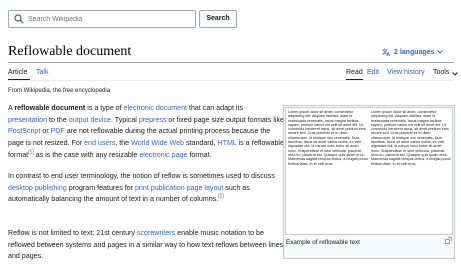 The width and height of the screenshot is (461, 267). I want to click on text-run: . Typical, so click(124, 119).